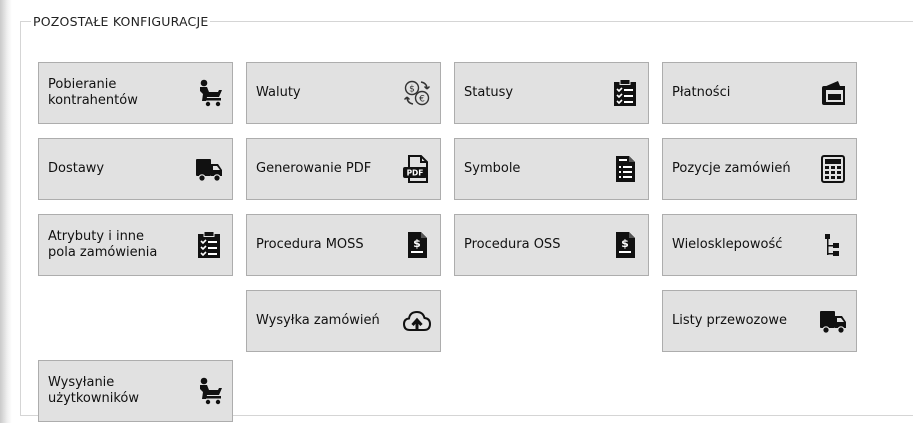 This screenshot has width=917, height=423. What do you see at coordinates (701, 92) in the screenshot?
I see `button-label: Płatności` at bounding box center [701, 92].